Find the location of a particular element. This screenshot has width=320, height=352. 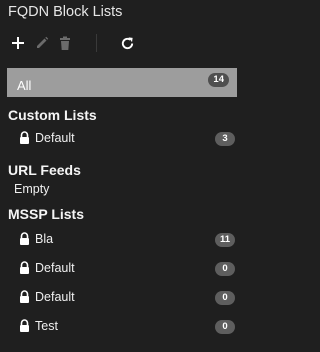

refresh-icon is located at coordinates (127, 42).